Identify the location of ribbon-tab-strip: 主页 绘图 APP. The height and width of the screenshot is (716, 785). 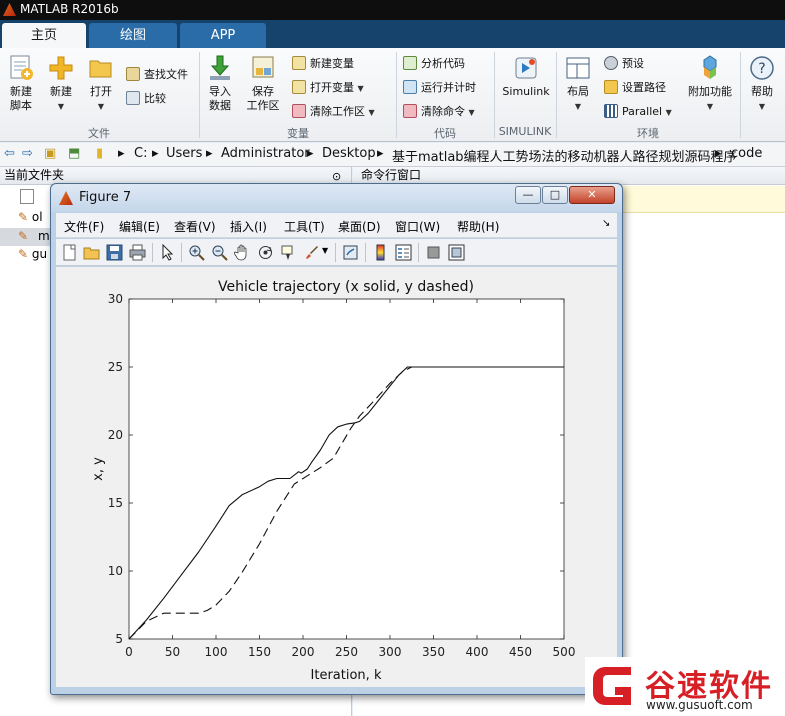
(392, 34).